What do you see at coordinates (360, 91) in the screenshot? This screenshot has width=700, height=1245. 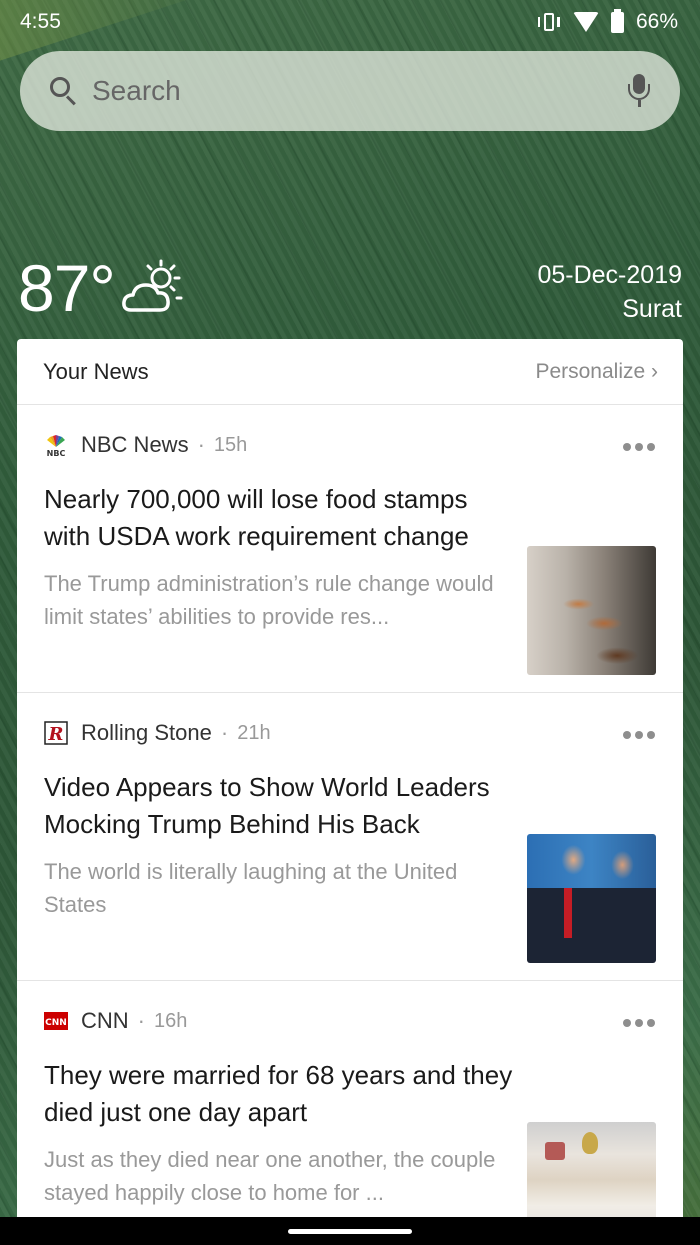 I see `search-input` at bounding box center [360, 91].